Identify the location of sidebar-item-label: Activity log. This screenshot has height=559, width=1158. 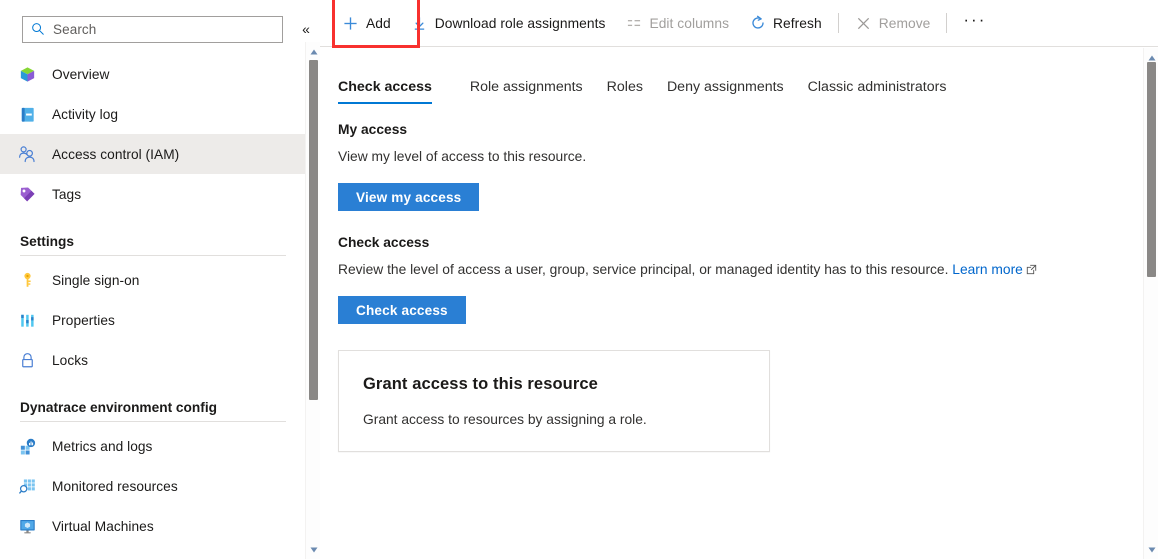
(85, 114).